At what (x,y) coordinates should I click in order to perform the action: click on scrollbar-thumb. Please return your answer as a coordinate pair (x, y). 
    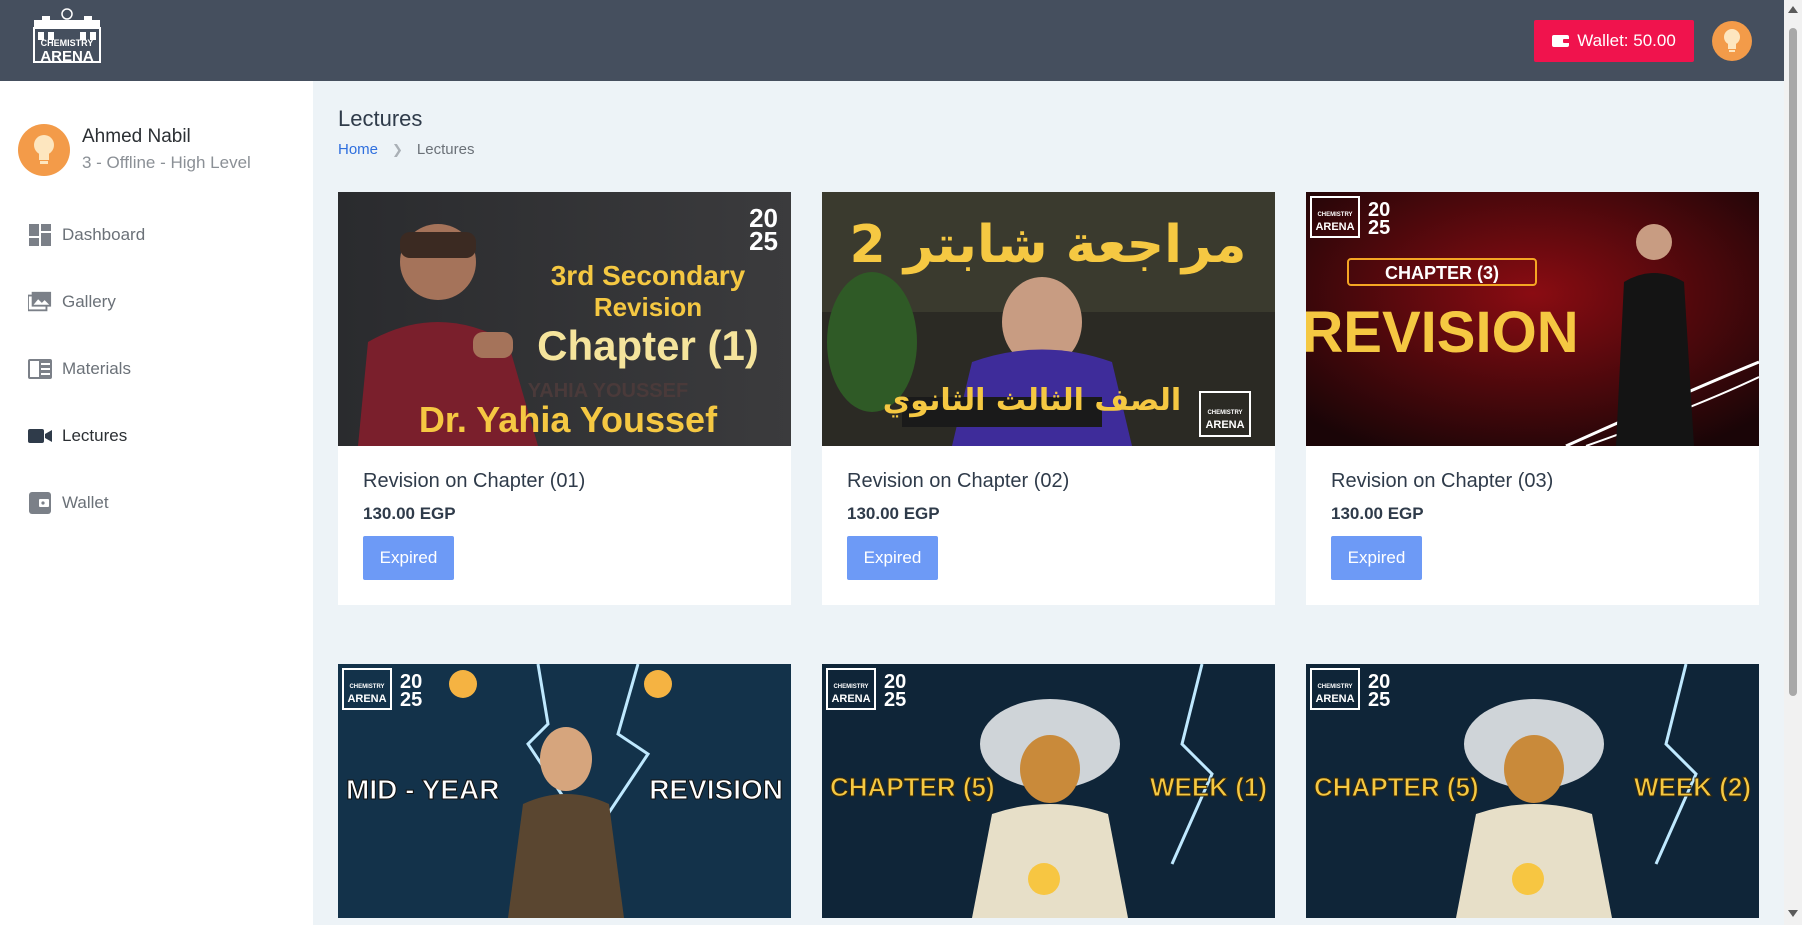
    Looking at the image, I should click on (1793, 362).